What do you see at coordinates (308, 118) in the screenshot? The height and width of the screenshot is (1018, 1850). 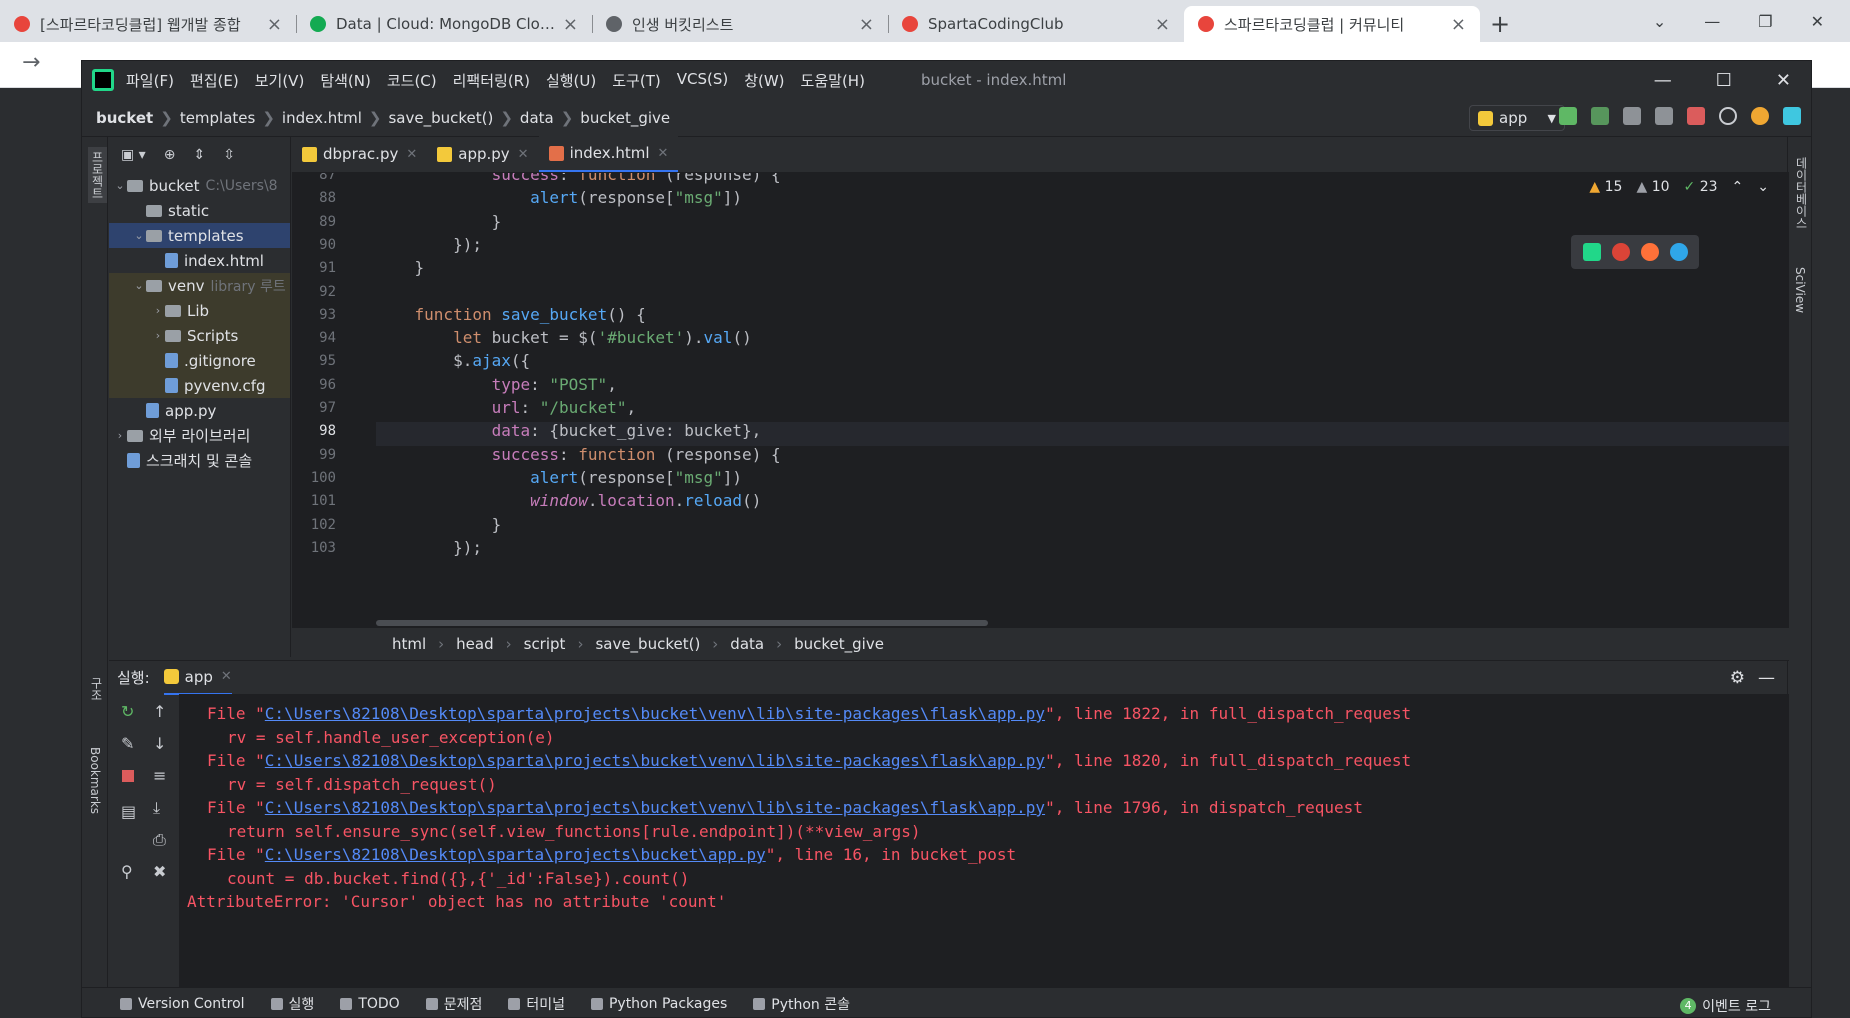 I see `breadcrumb-item: ❯ index.html` at bounding box center [308, 118].